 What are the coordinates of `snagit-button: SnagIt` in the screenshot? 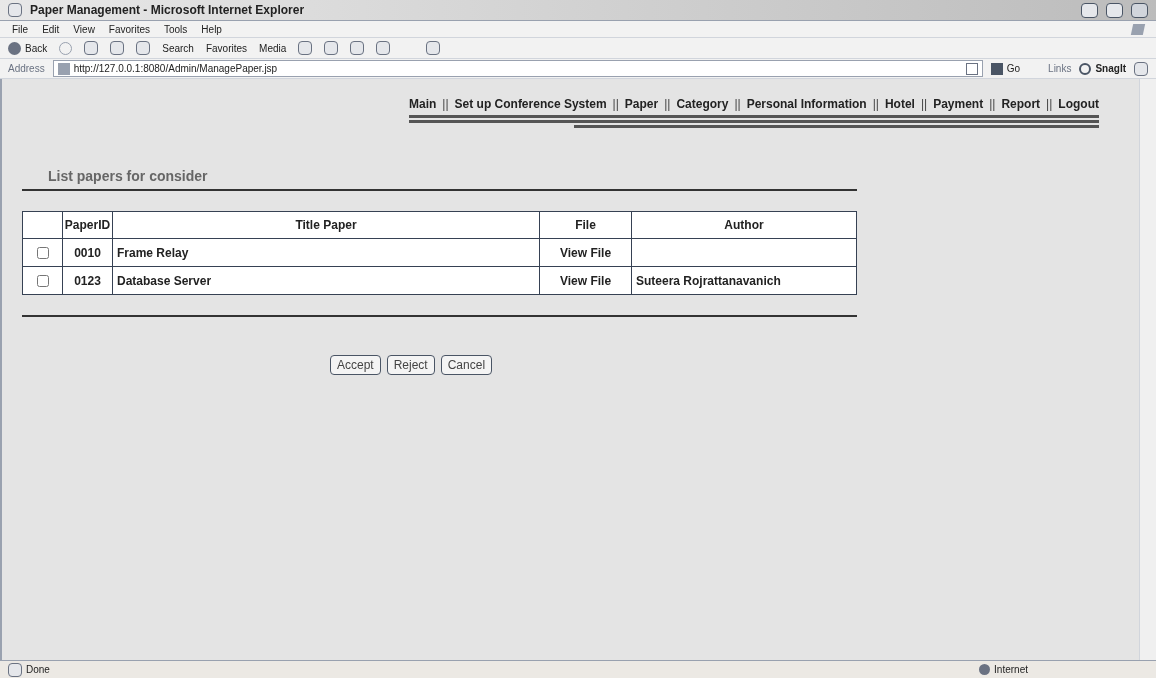 It's located at (1102, 68).